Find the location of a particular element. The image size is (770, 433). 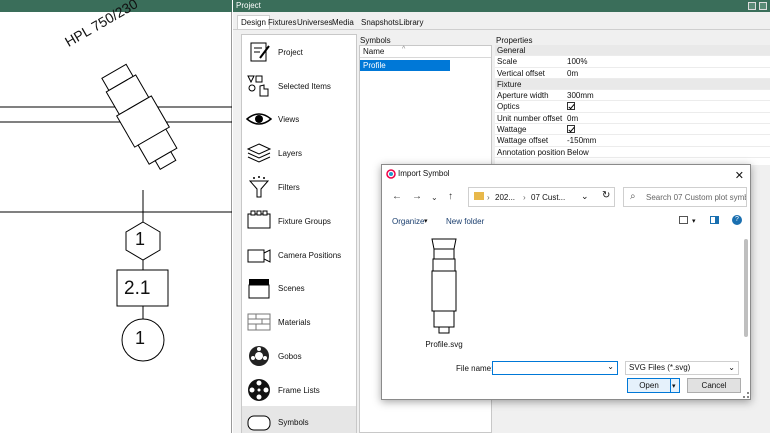

design-item-camera-positions: Camera Positions is located at coordinates (299, 255).